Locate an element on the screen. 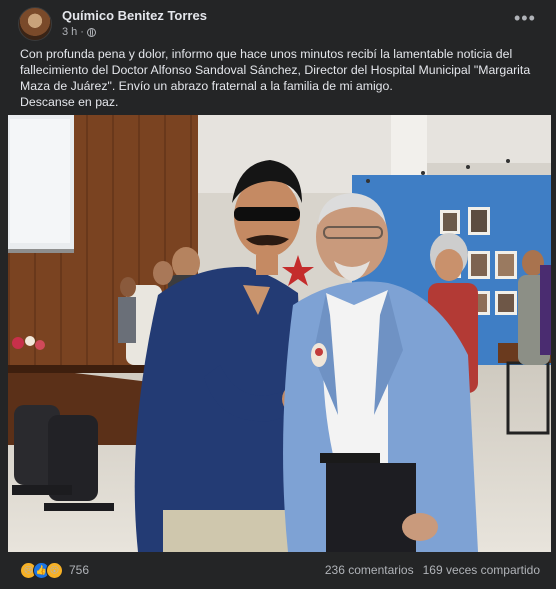 This screenshot has height=589, width=556. comments-count: 236 comentarios is located at coordinates (369, 570).